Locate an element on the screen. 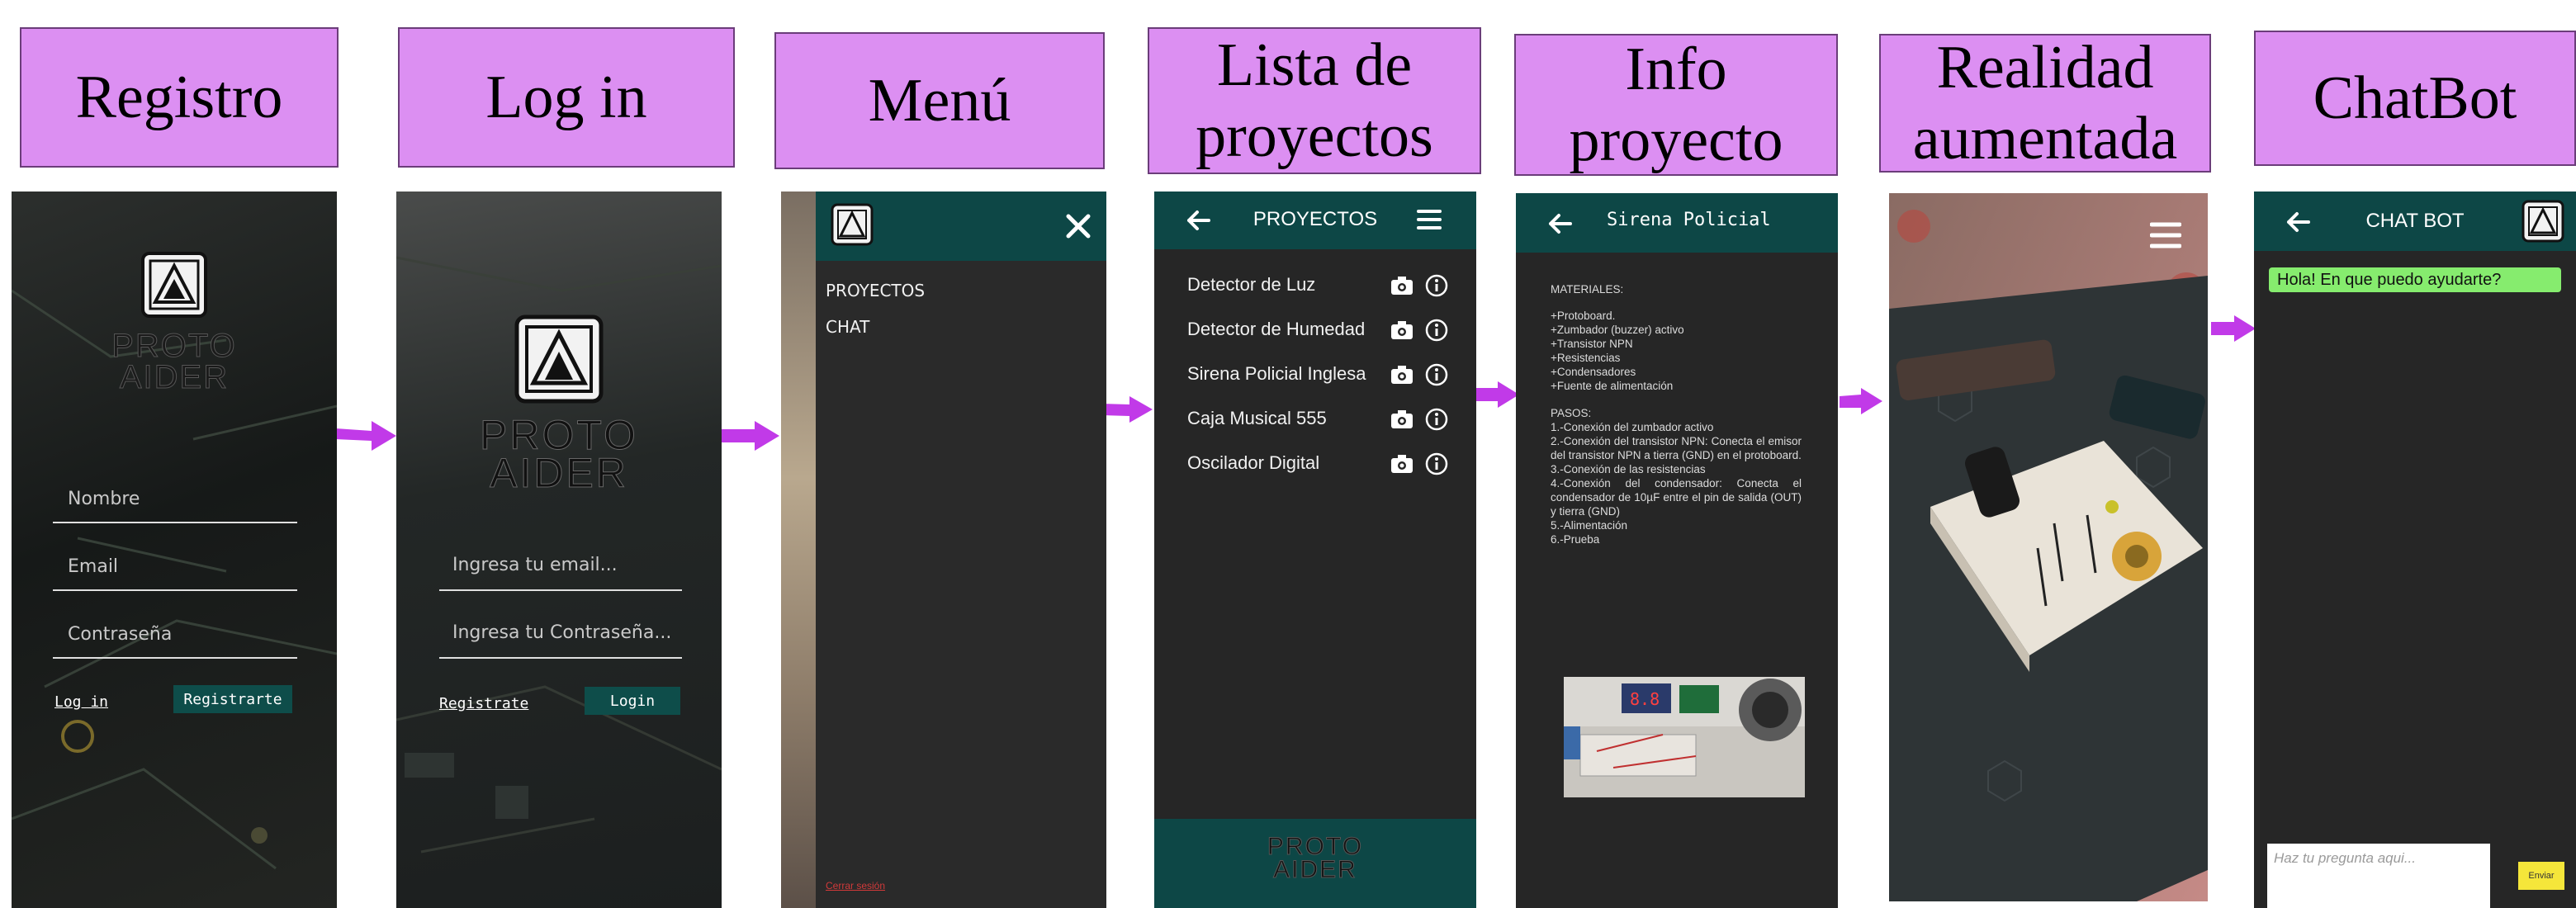  pasos-heading: PASOS: is located at coordinates (1571, 413).